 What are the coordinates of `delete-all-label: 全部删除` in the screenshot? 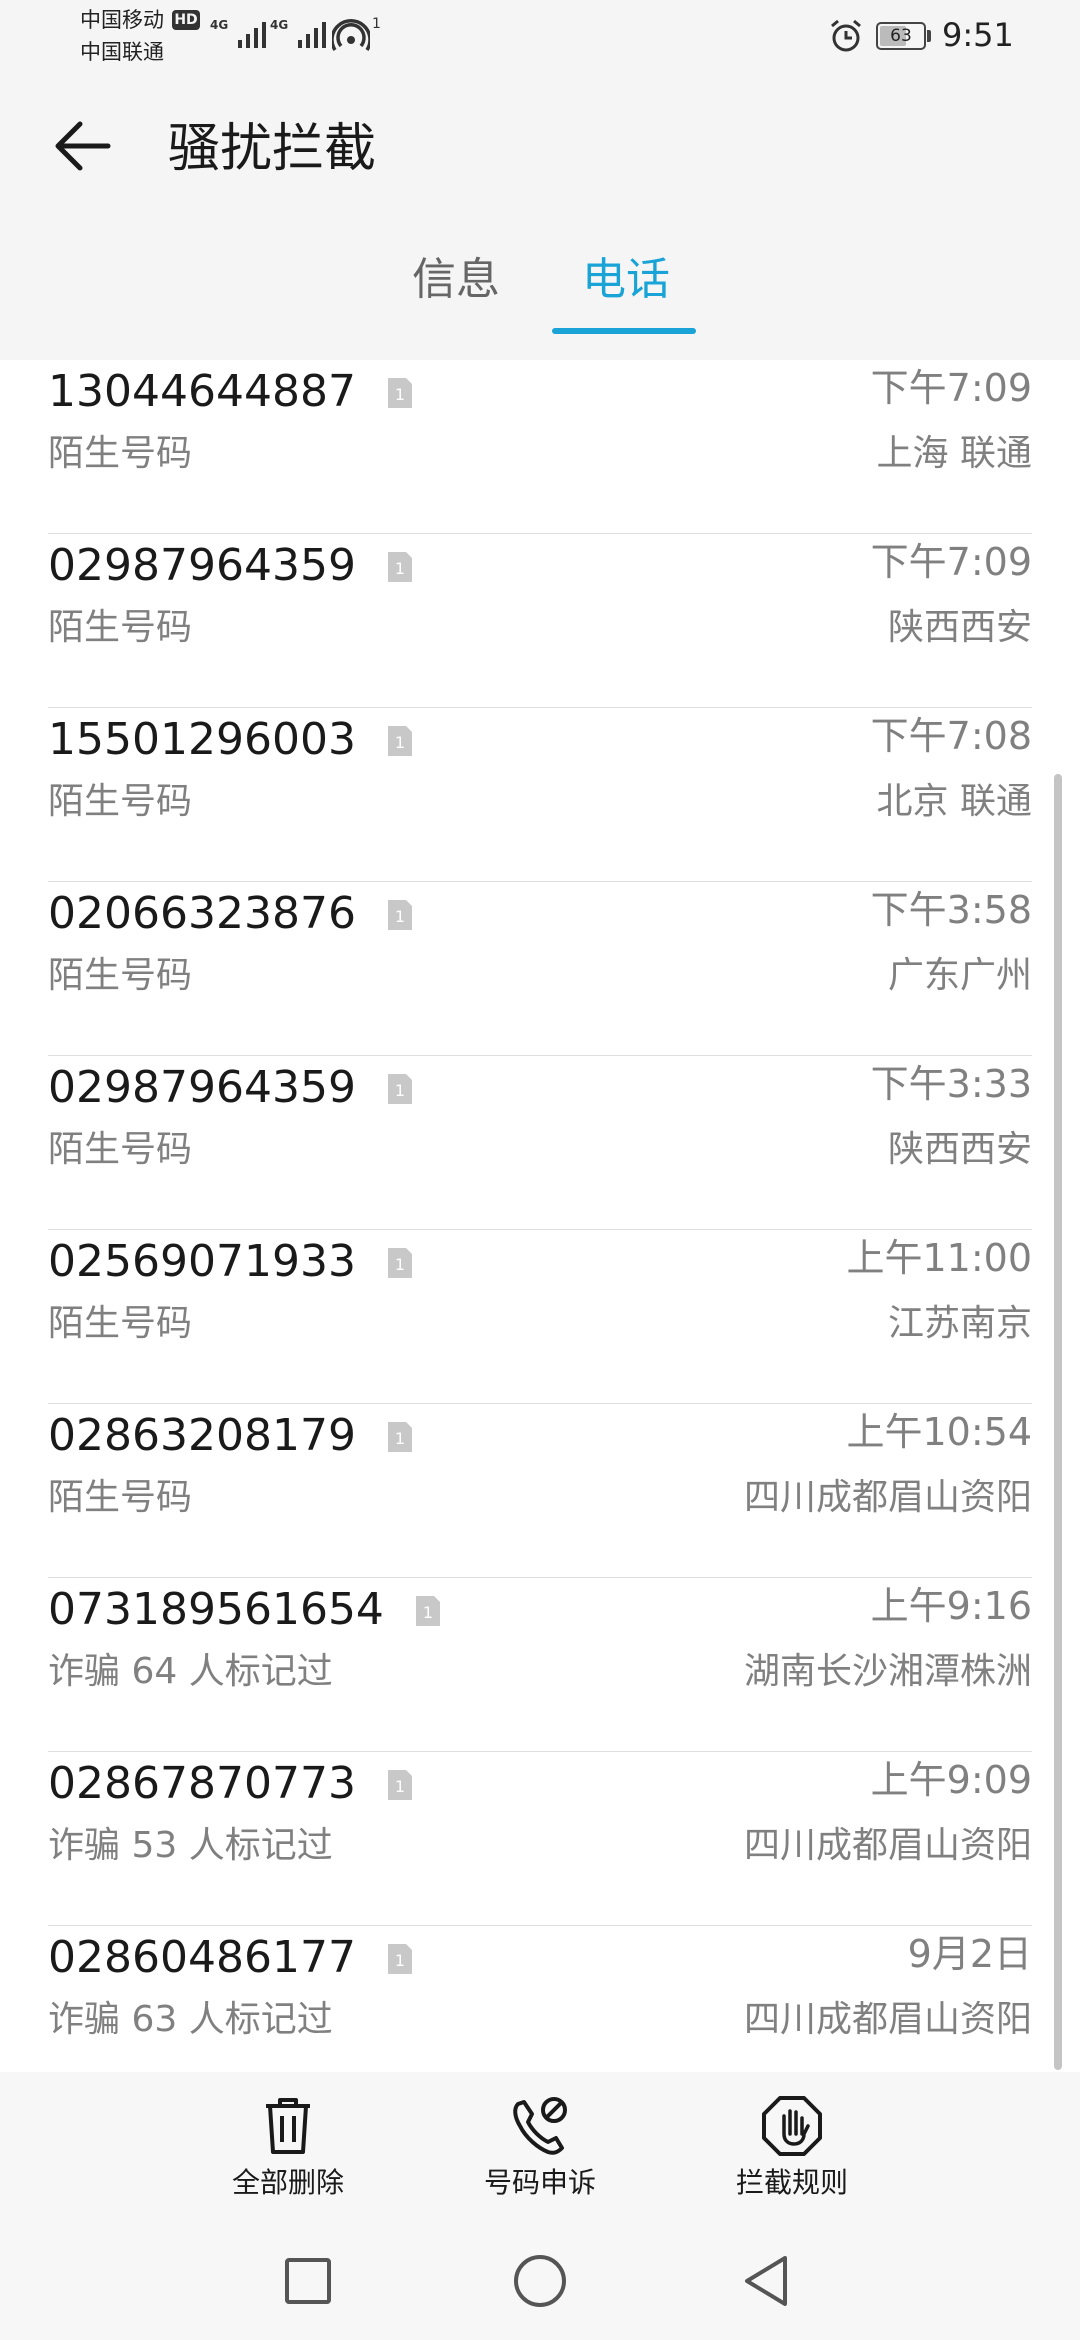 It's located at (287, 2182).